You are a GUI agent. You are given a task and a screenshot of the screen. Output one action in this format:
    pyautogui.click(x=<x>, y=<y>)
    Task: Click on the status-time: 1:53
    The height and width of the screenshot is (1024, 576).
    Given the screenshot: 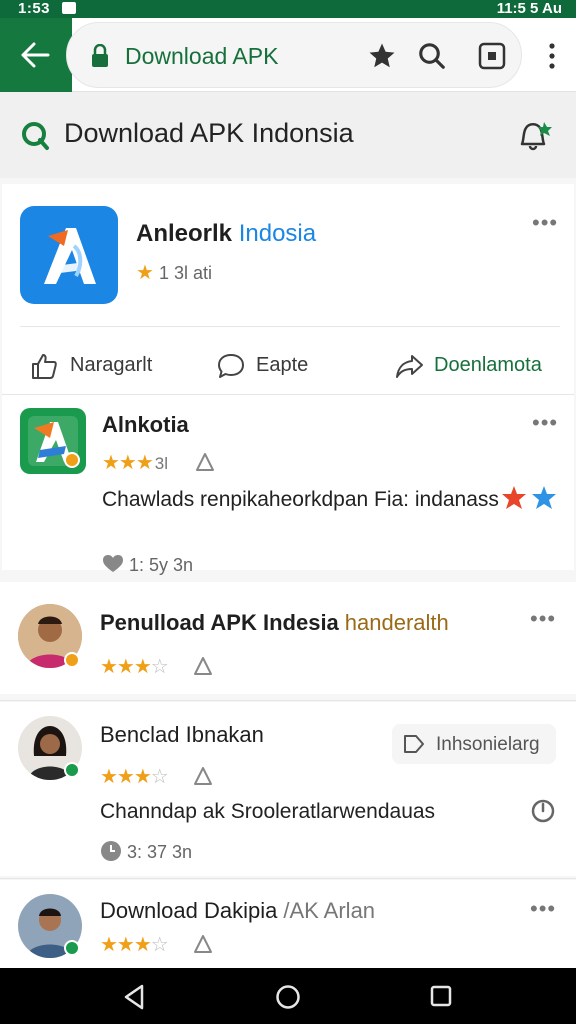 What is the action you would take?
    pyautogui.click(x=34, y=8)
    